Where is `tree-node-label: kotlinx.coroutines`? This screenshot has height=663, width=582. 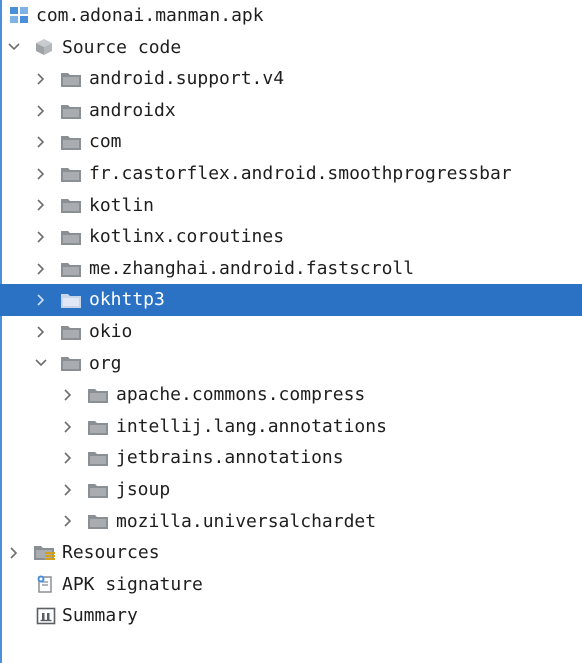
tree-node-label: kotlinx.coroutines is located at coordinates (187, 237).